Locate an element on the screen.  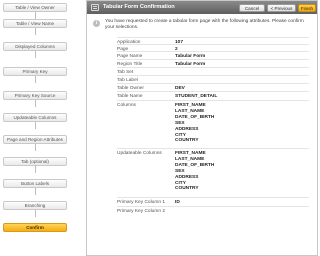
attribute-label: Primary Key Column 1 is located at coordinates (141, 202).